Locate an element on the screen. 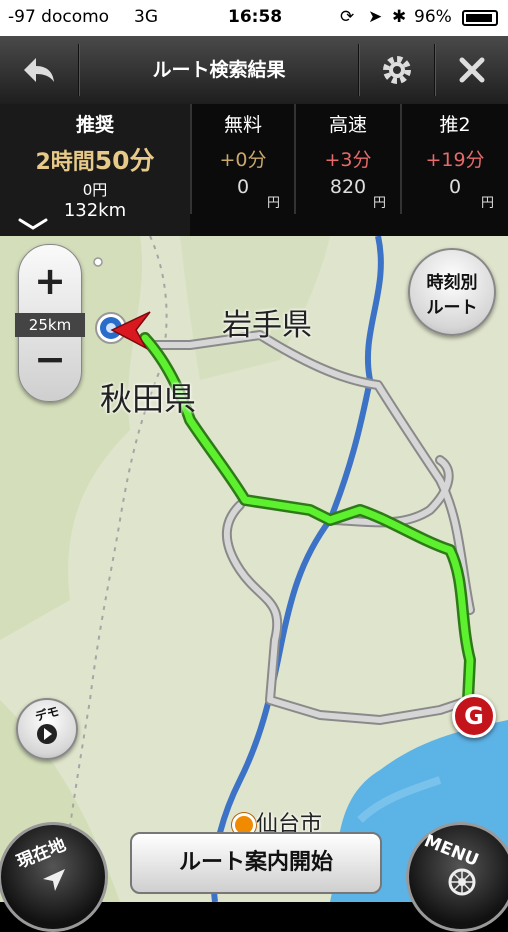 This screenshot has height=932, width=508. location-arrow-icon: ➤ is located at coordinates (375, 17).